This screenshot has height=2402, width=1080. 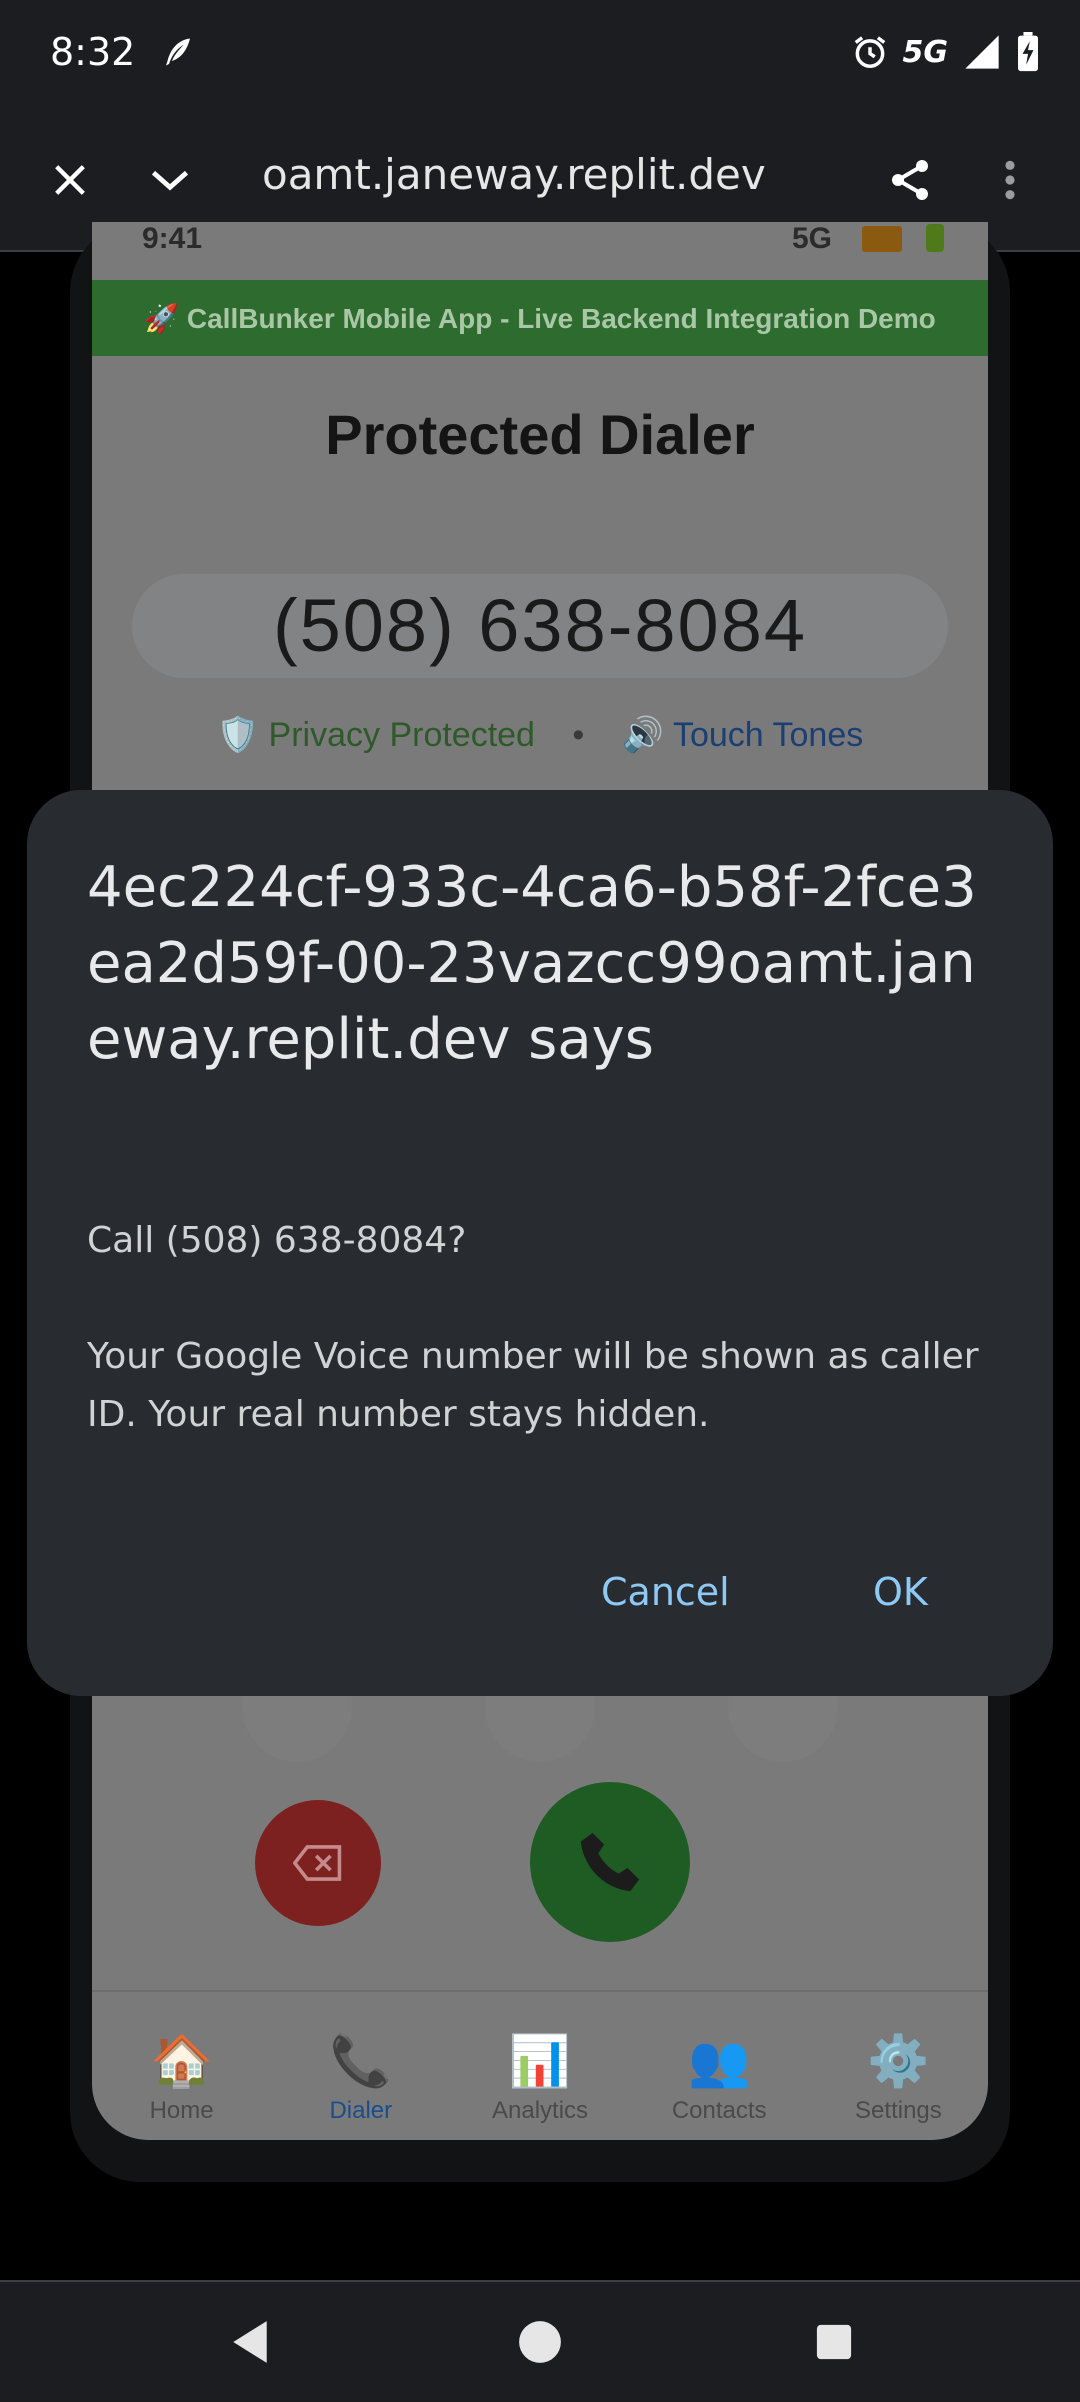 What do you see at coordinates (982, 52) in the screenshot?
I see `signal-icon` at bounding box center [982, 52].